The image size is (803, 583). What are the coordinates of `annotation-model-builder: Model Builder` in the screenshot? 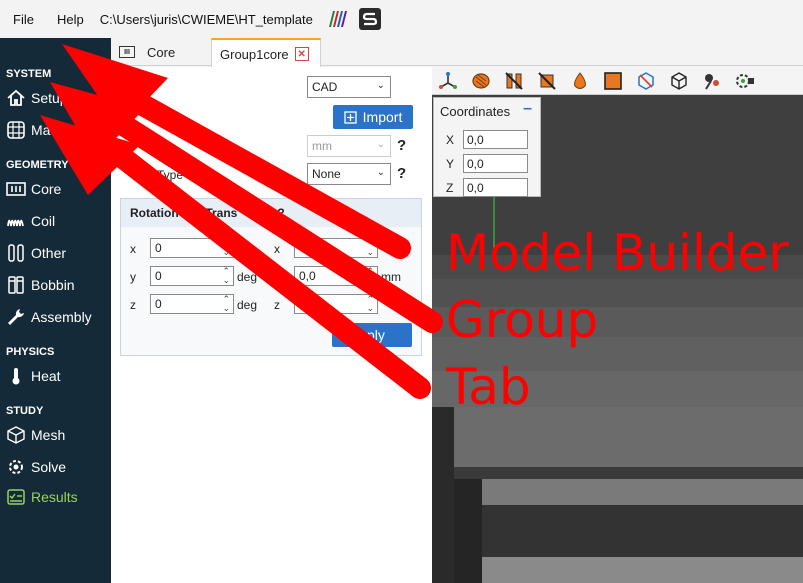 It's located at (617, 253).